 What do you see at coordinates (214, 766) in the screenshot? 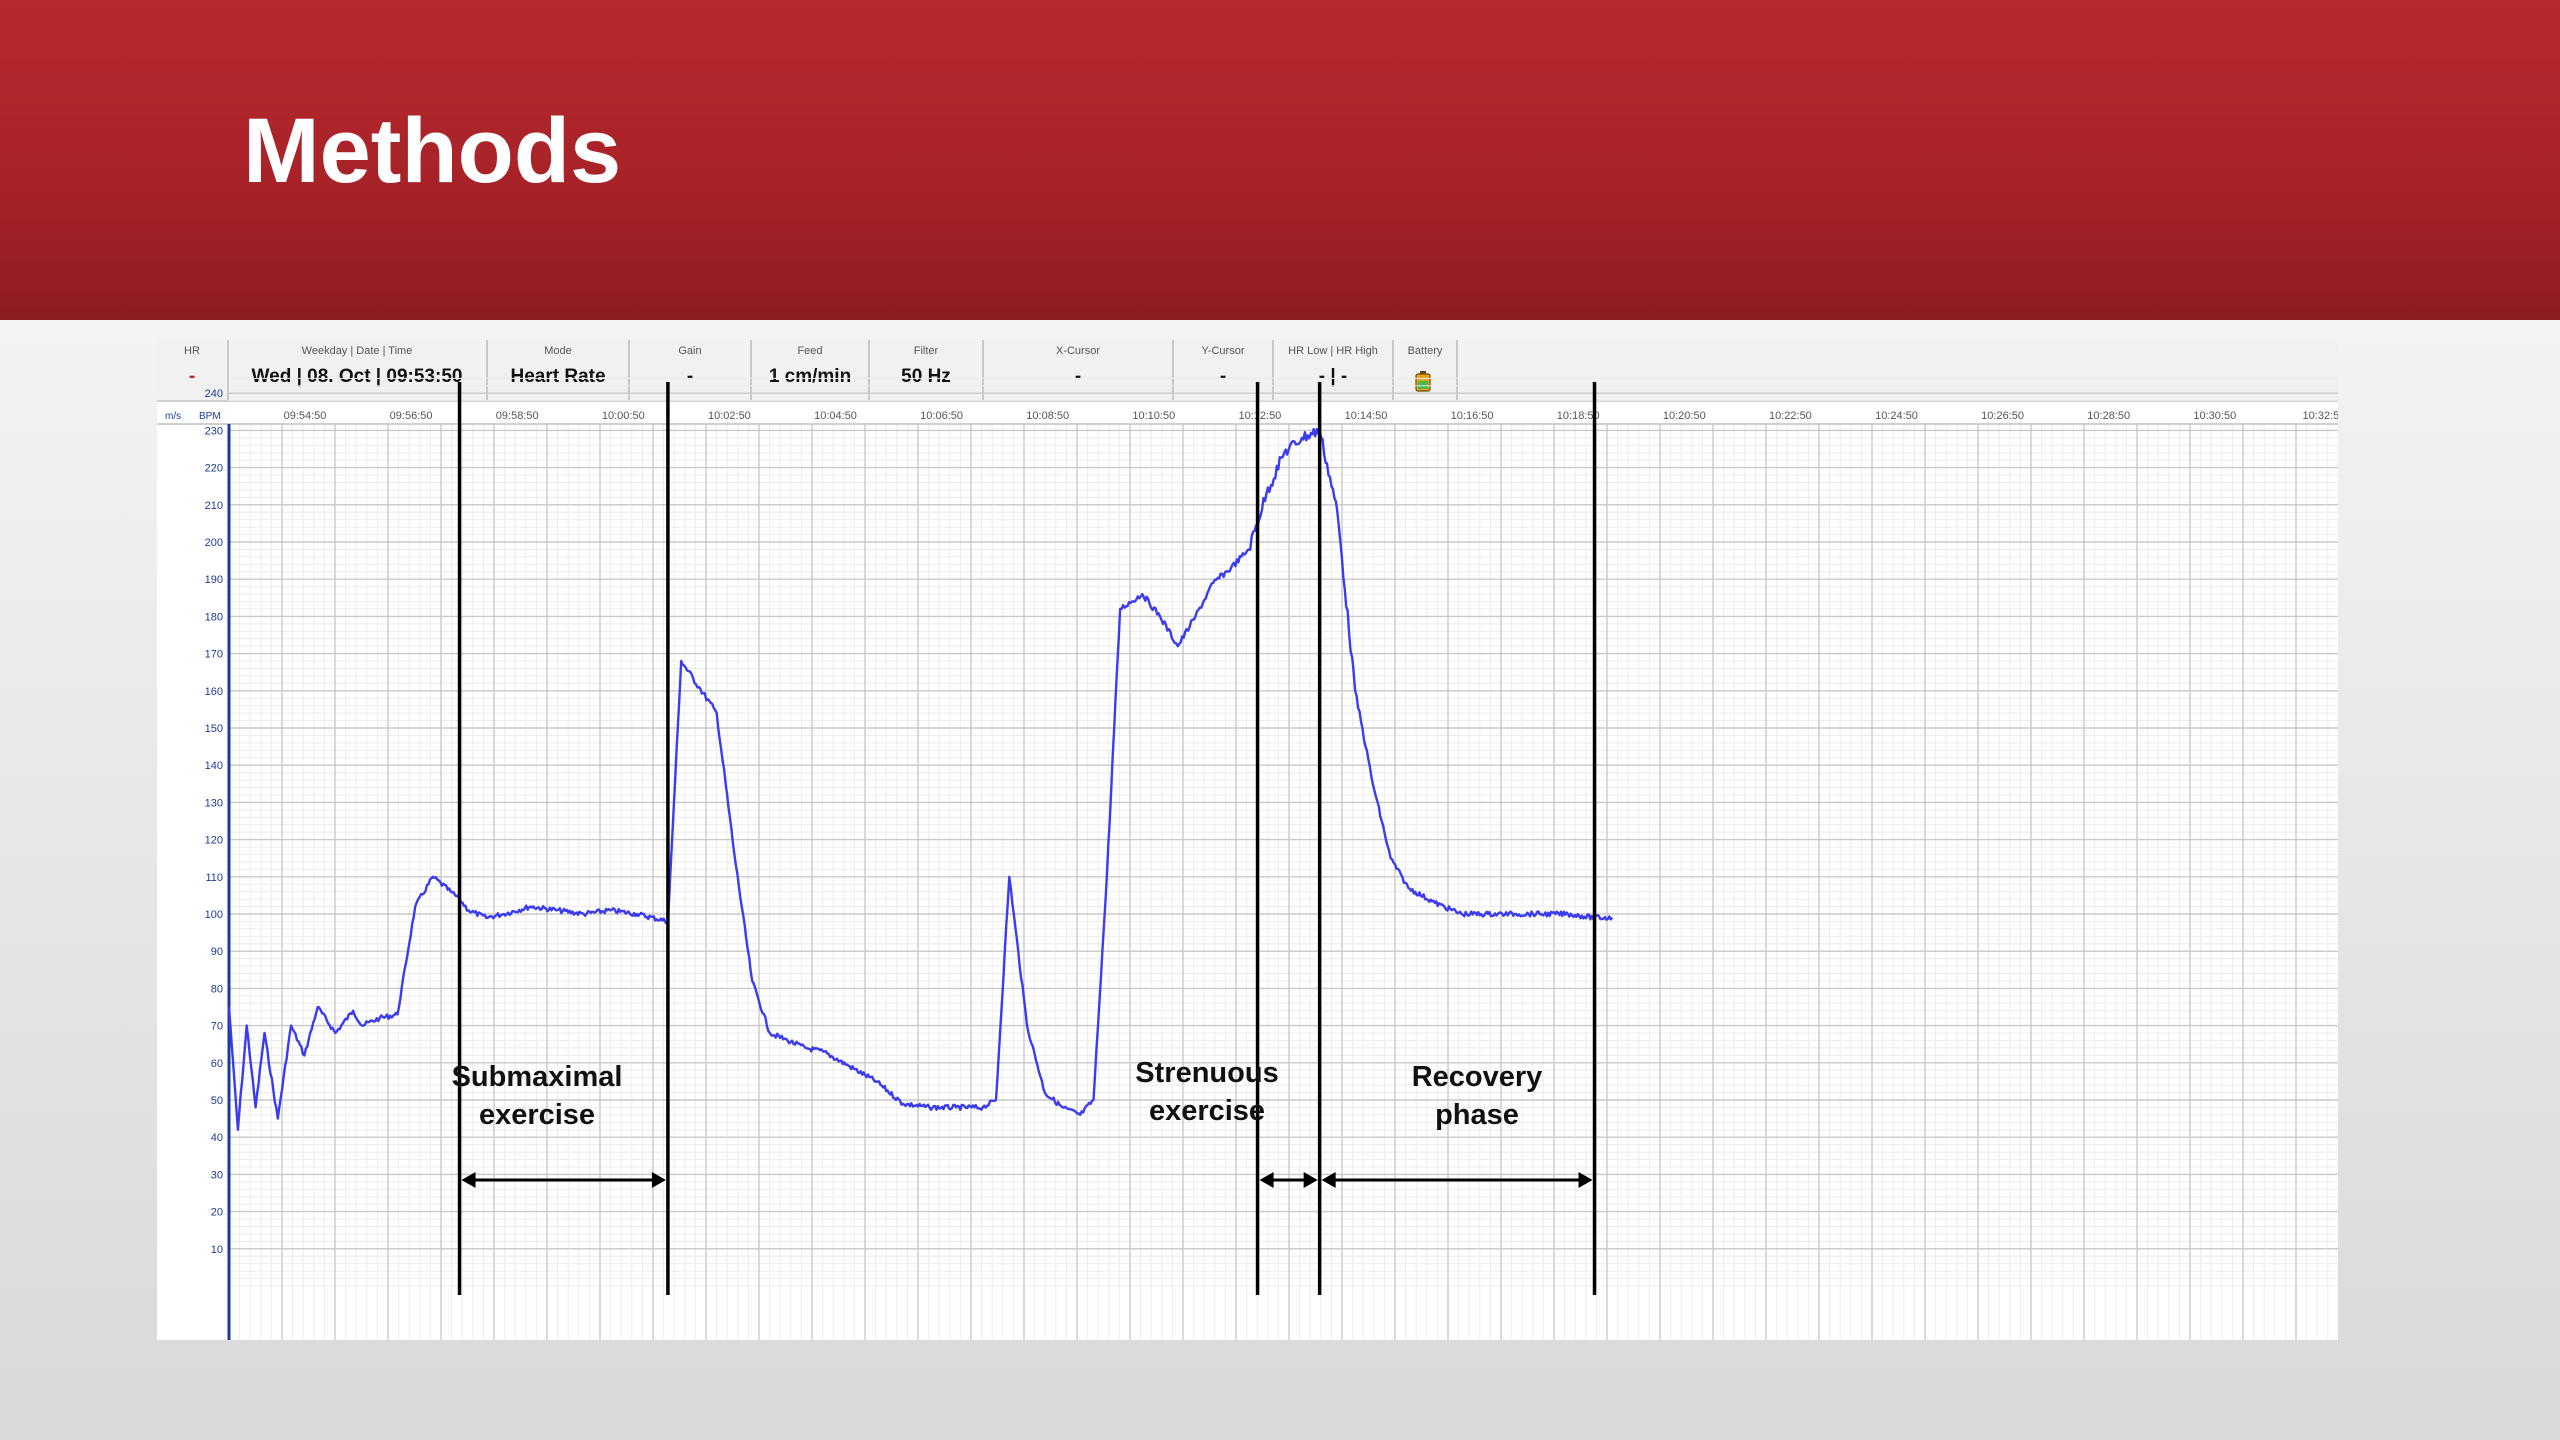
I see `y-tick-label: 140` at bounding box center [214, 766].